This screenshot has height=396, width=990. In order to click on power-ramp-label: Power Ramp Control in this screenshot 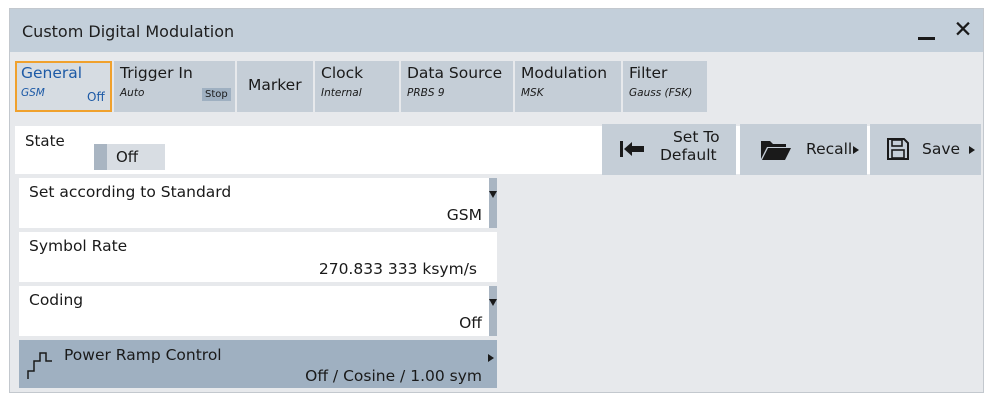, I will do `click(143, 355)`.